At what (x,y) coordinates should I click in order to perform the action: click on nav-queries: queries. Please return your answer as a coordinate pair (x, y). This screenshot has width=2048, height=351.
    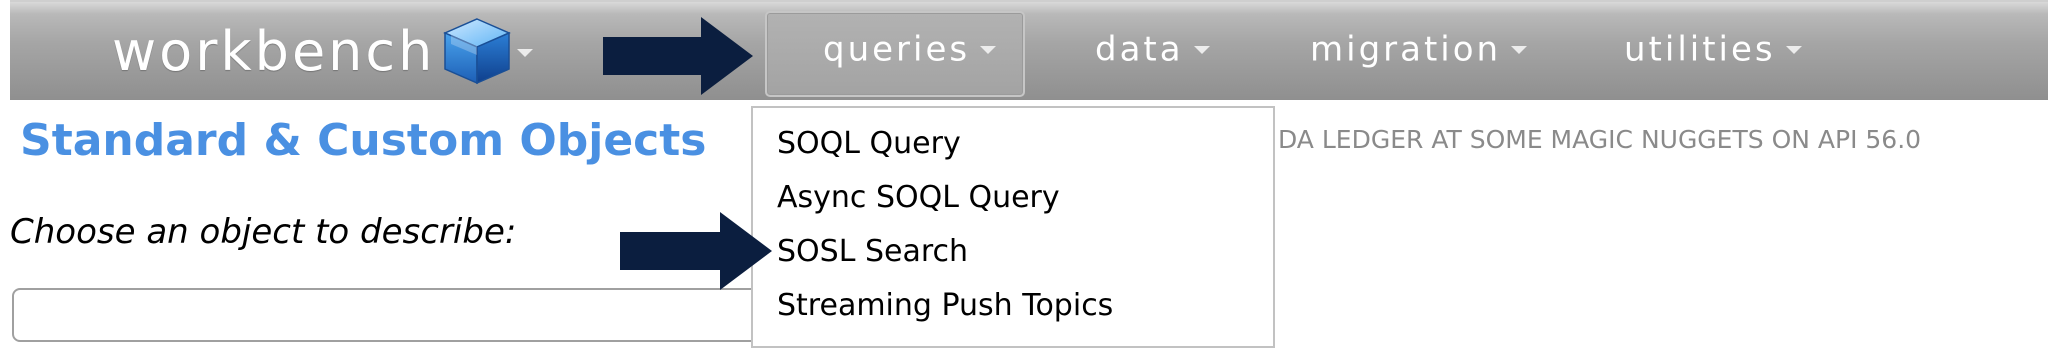
    Looking at the image, I should click on (910, 49).